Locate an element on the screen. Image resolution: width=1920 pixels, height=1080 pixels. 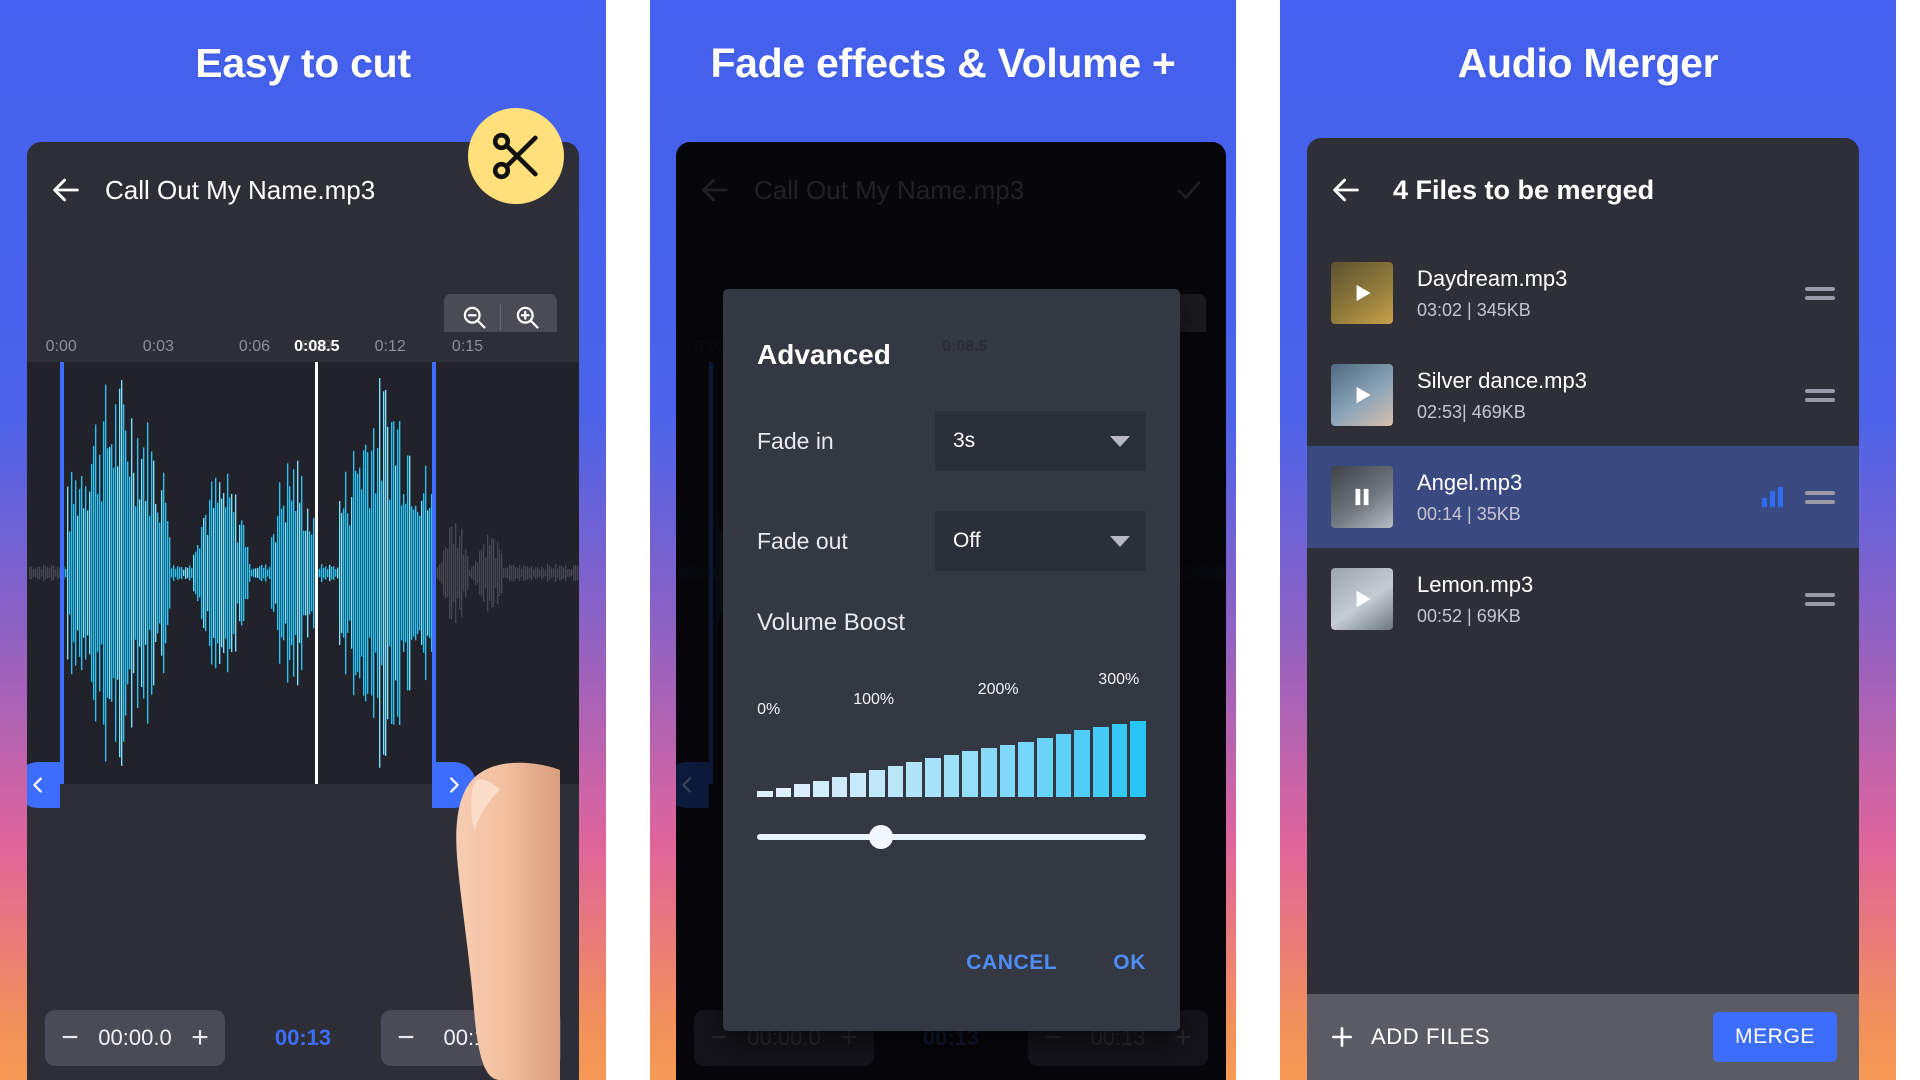
pause-icon is located at coordinates (1362, 497).